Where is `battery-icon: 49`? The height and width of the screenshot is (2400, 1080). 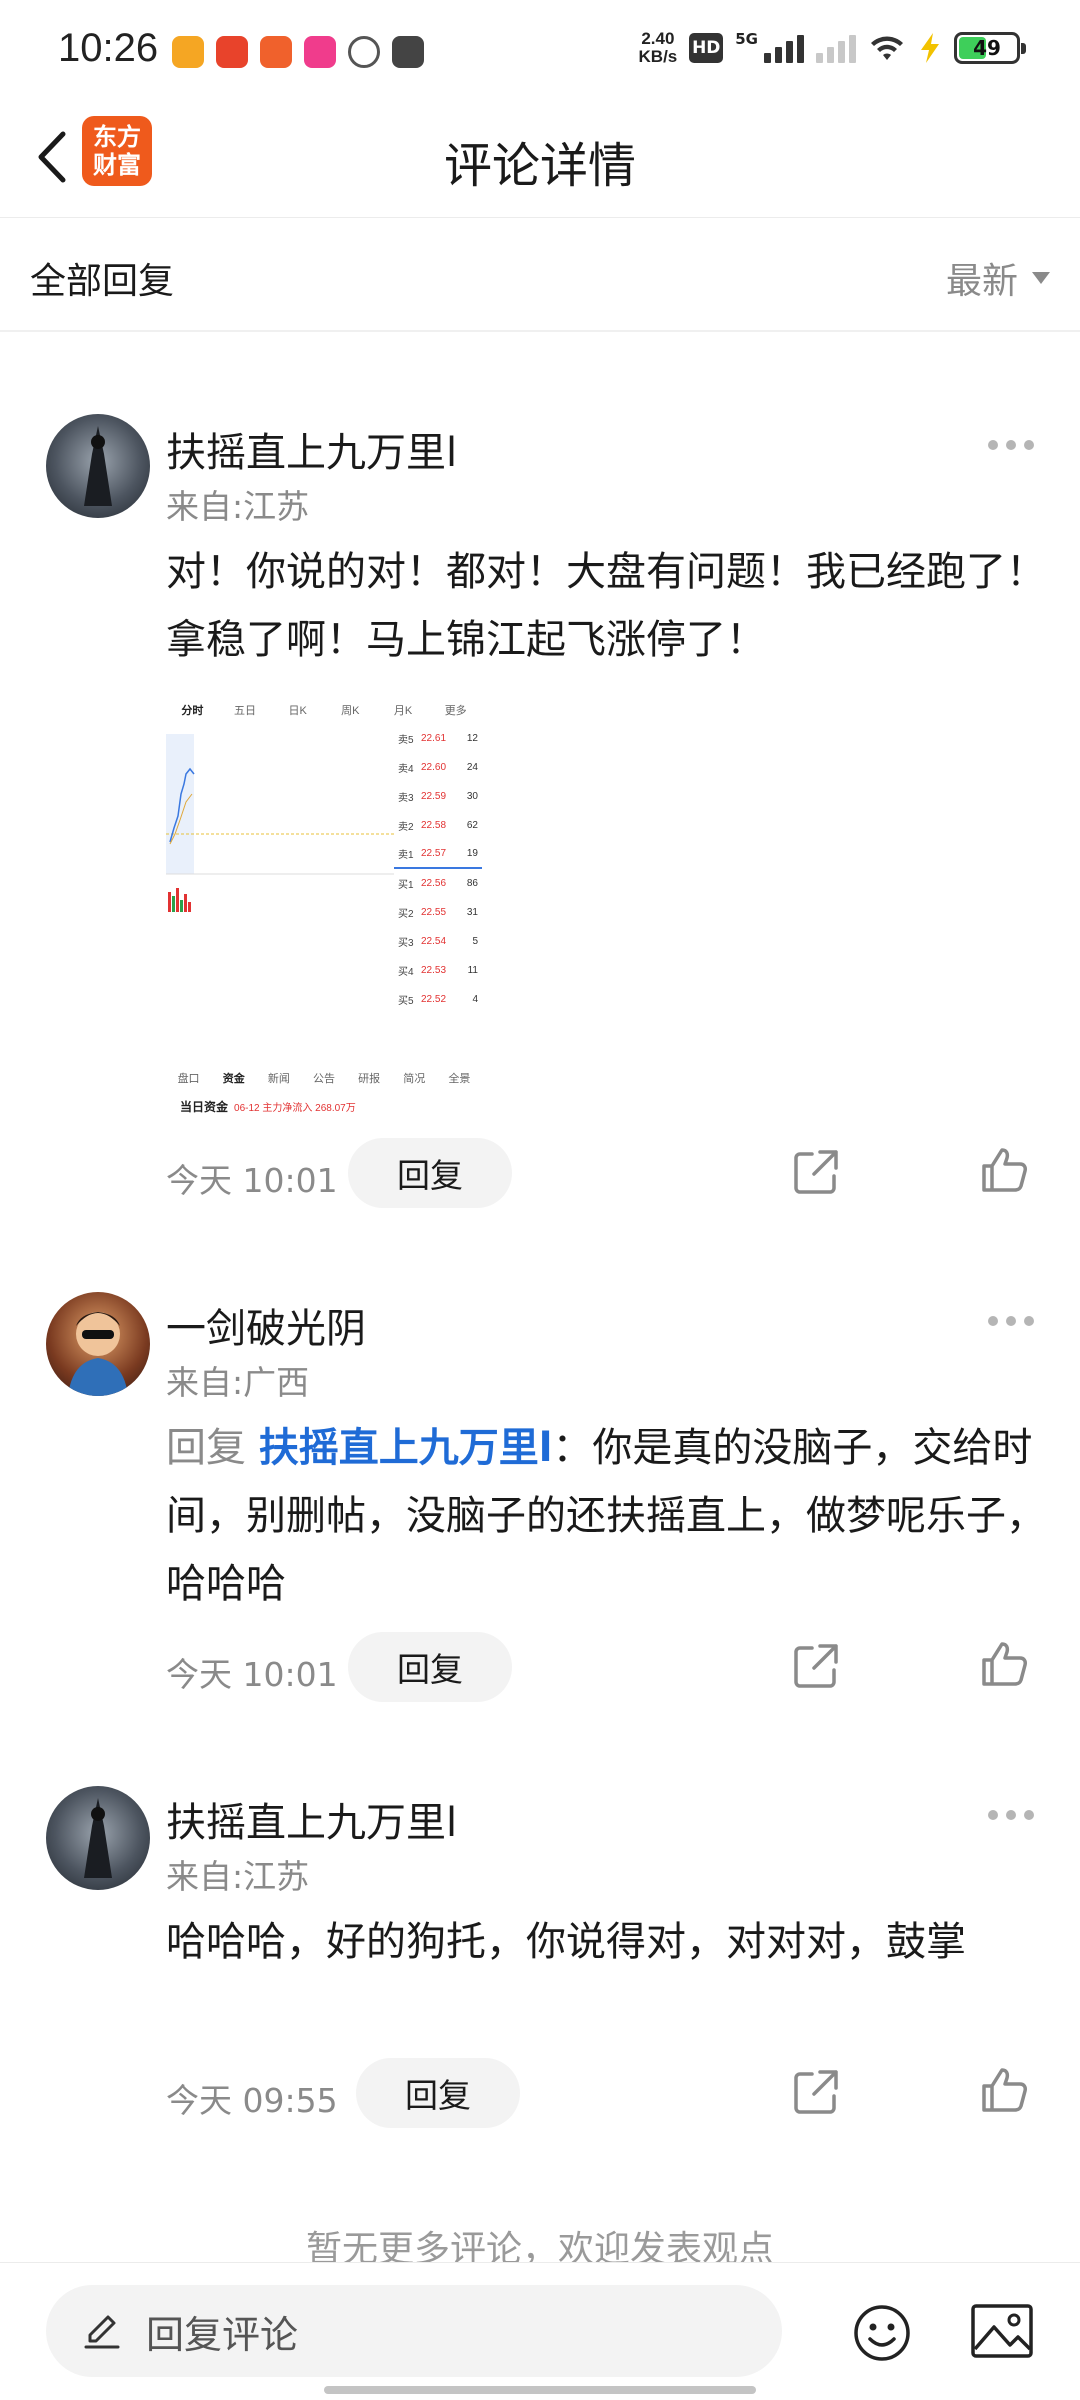 battery-icon: 49 is located at coordinates (990, 48).